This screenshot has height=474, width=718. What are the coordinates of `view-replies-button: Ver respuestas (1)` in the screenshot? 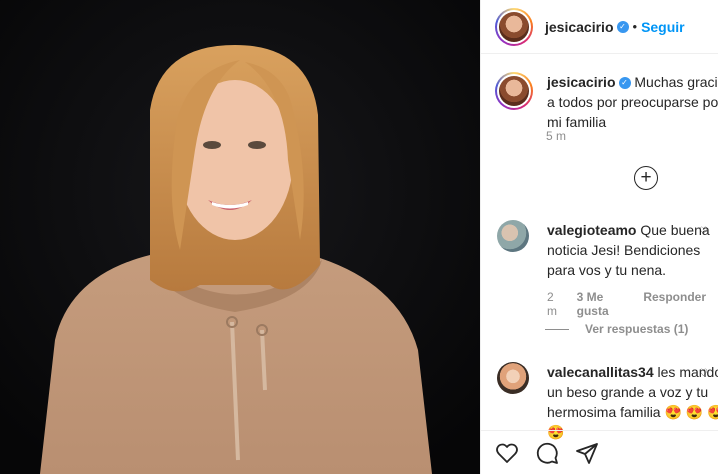 It's located at (616, 329).